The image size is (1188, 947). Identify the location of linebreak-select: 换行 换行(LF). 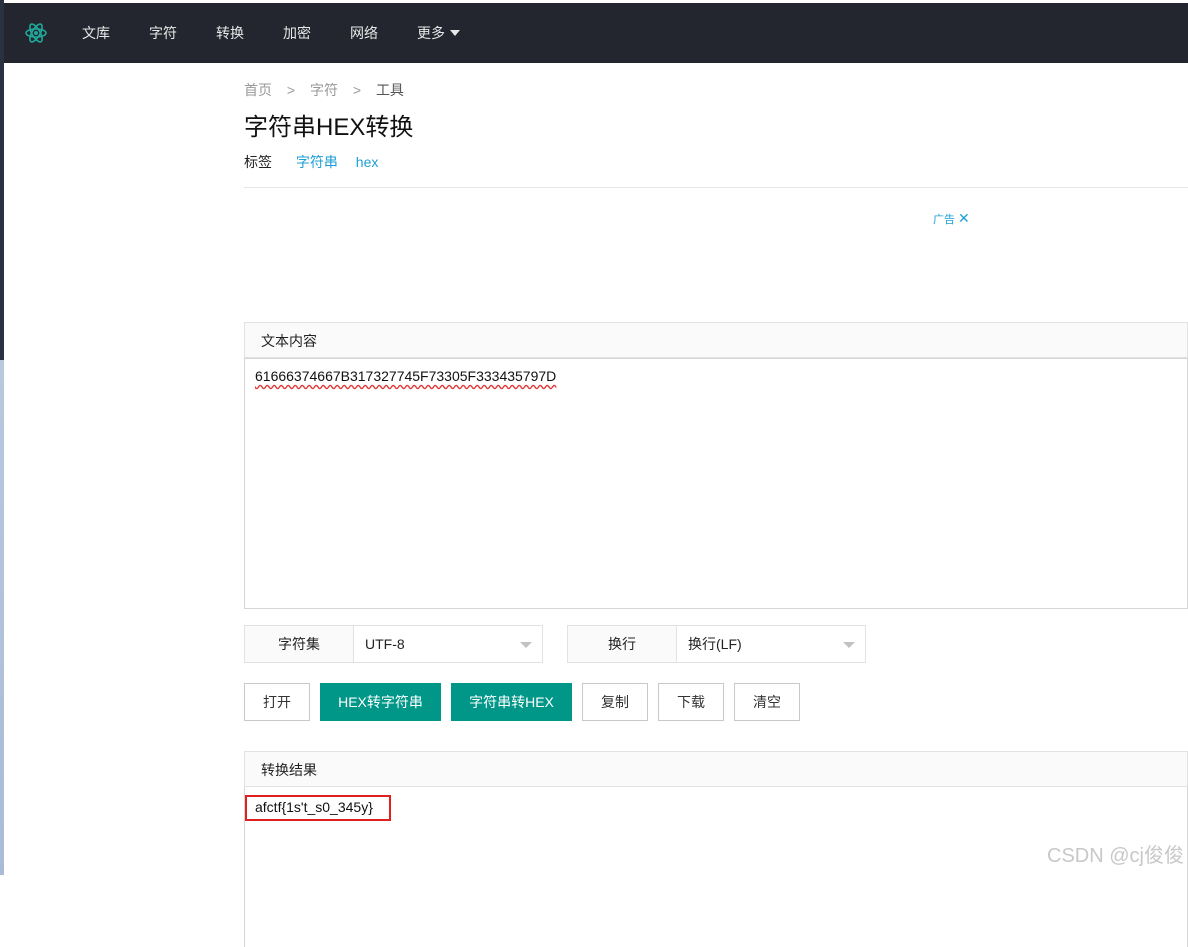
(716, 644).